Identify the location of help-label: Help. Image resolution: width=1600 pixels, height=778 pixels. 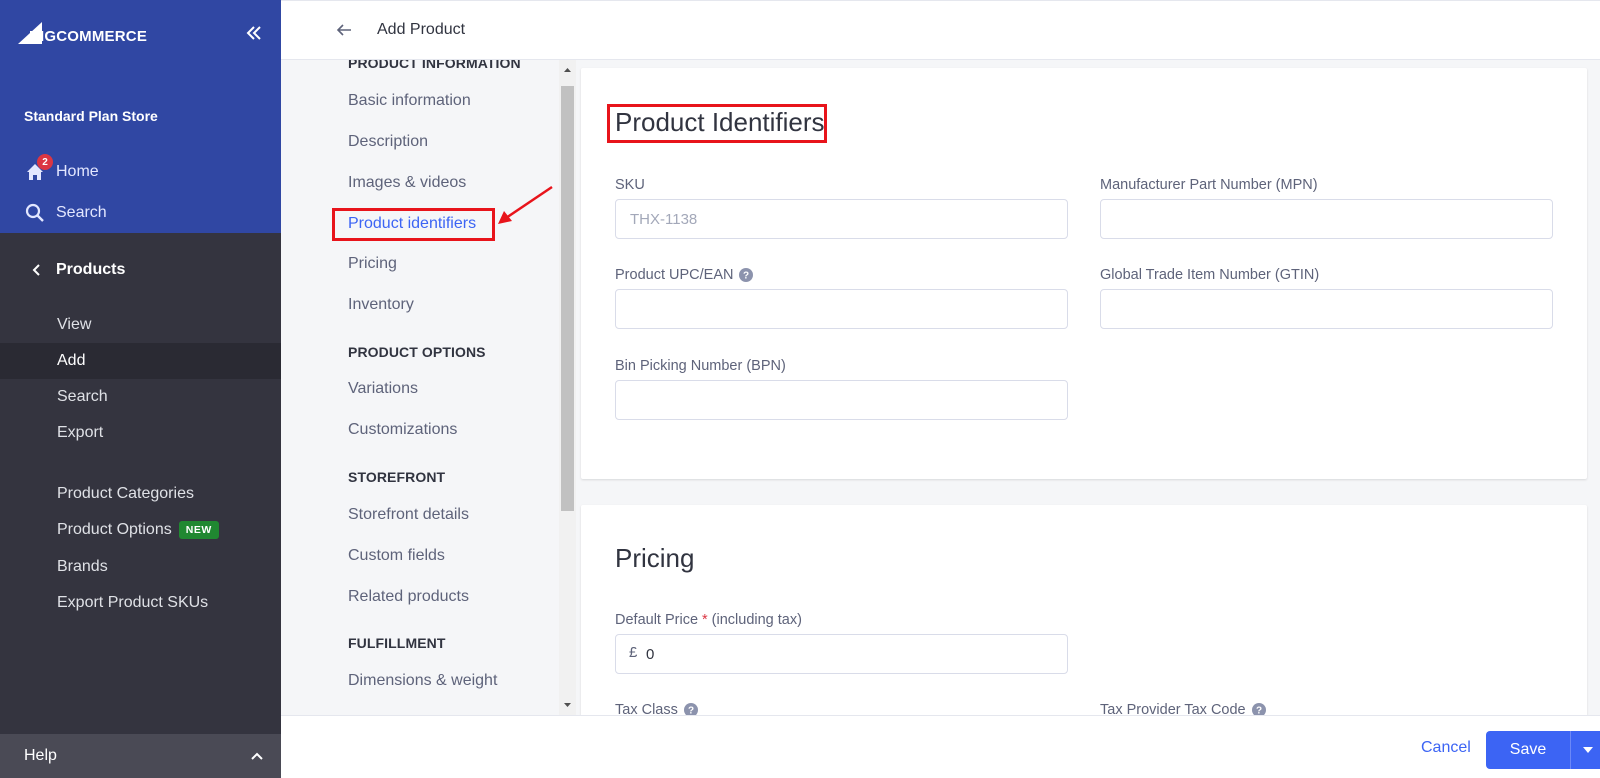
(40, 755).